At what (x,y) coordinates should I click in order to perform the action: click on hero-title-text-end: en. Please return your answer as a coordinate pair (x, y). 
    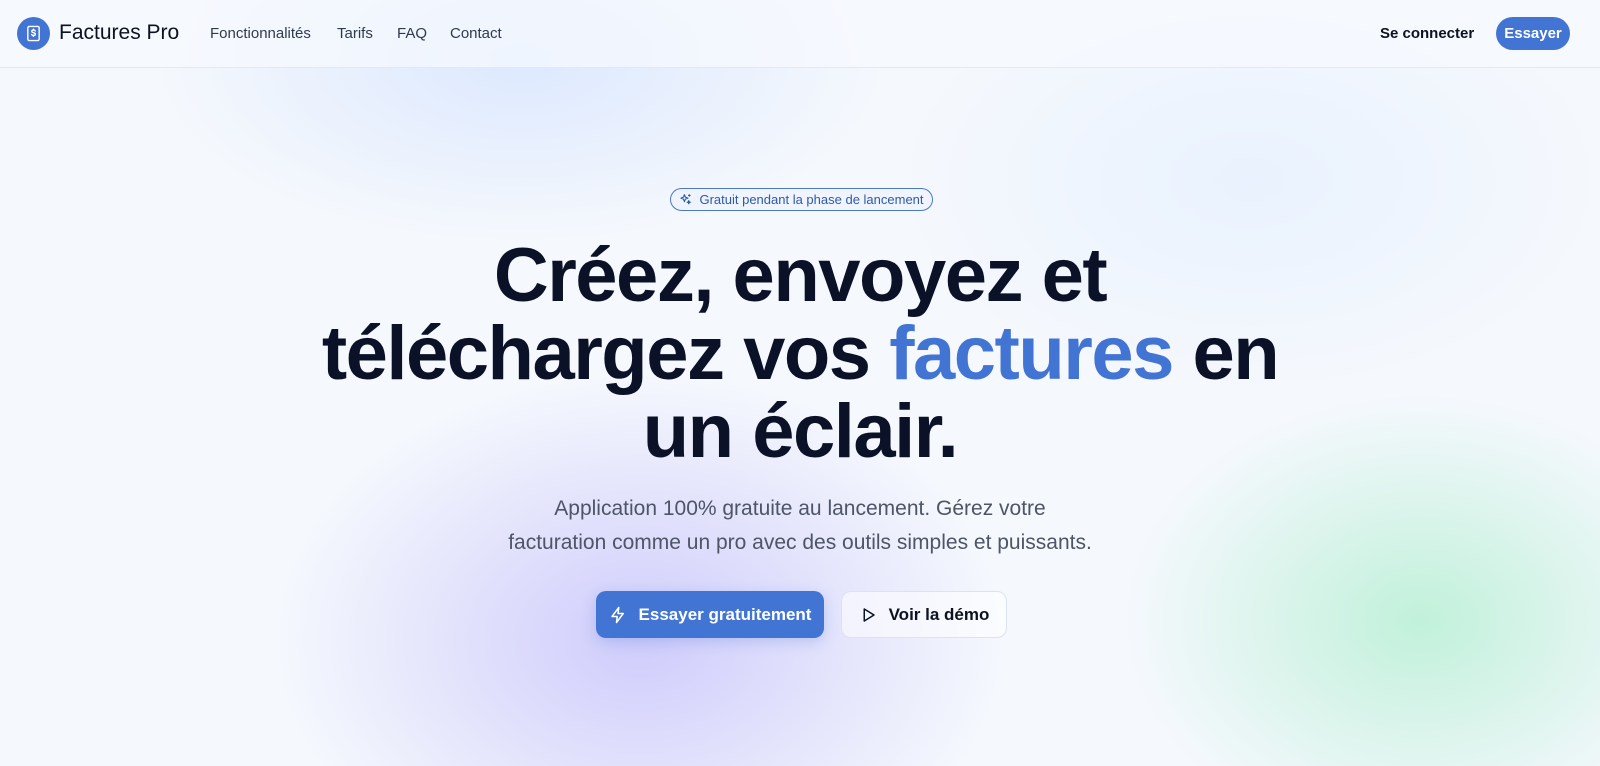
    Looking at the image, I should click on (1225, 353).